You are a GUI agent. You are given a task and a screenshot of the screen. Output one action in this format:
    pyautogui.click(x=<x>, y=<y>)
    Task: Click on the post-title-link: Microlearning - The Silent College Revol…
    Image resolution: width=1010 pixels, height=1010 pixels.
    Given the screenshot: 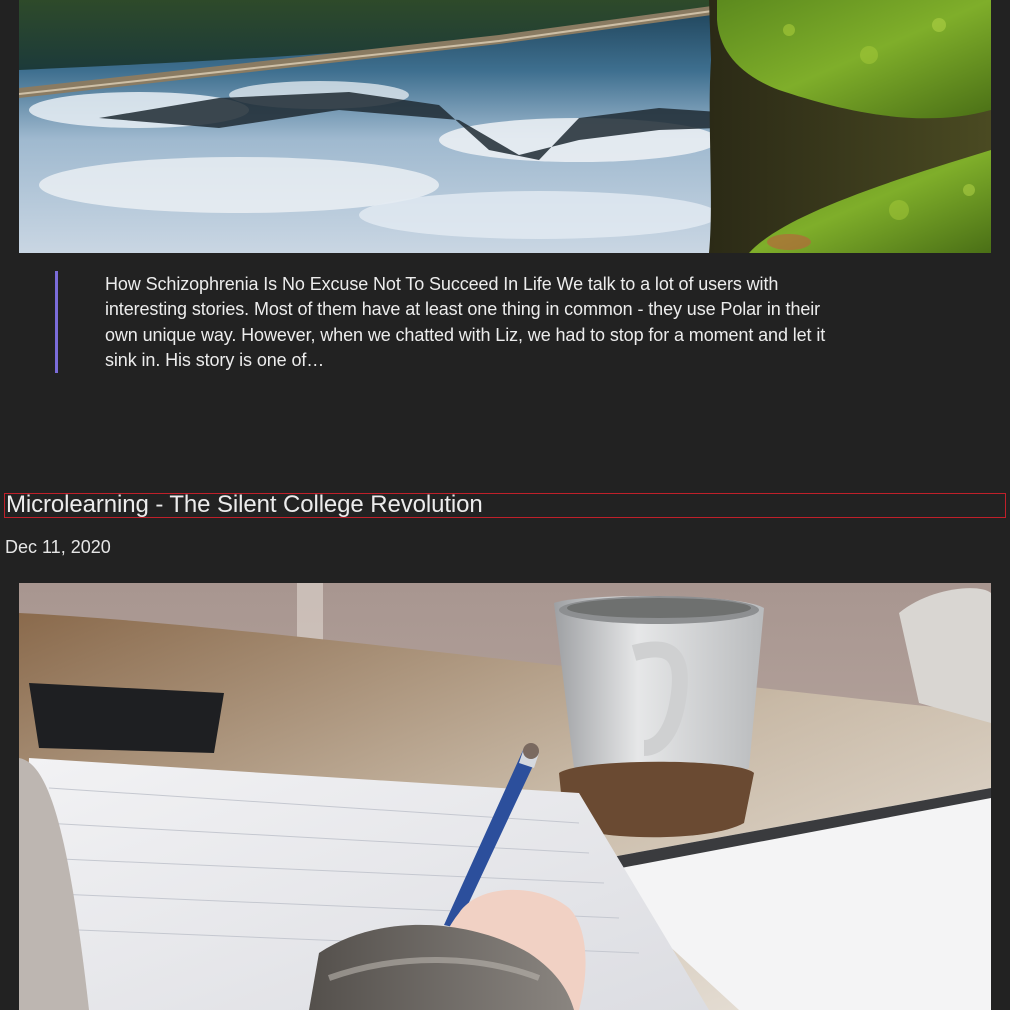 What is the action you would take?
    pyautogui.click(x=505, y=505)
    